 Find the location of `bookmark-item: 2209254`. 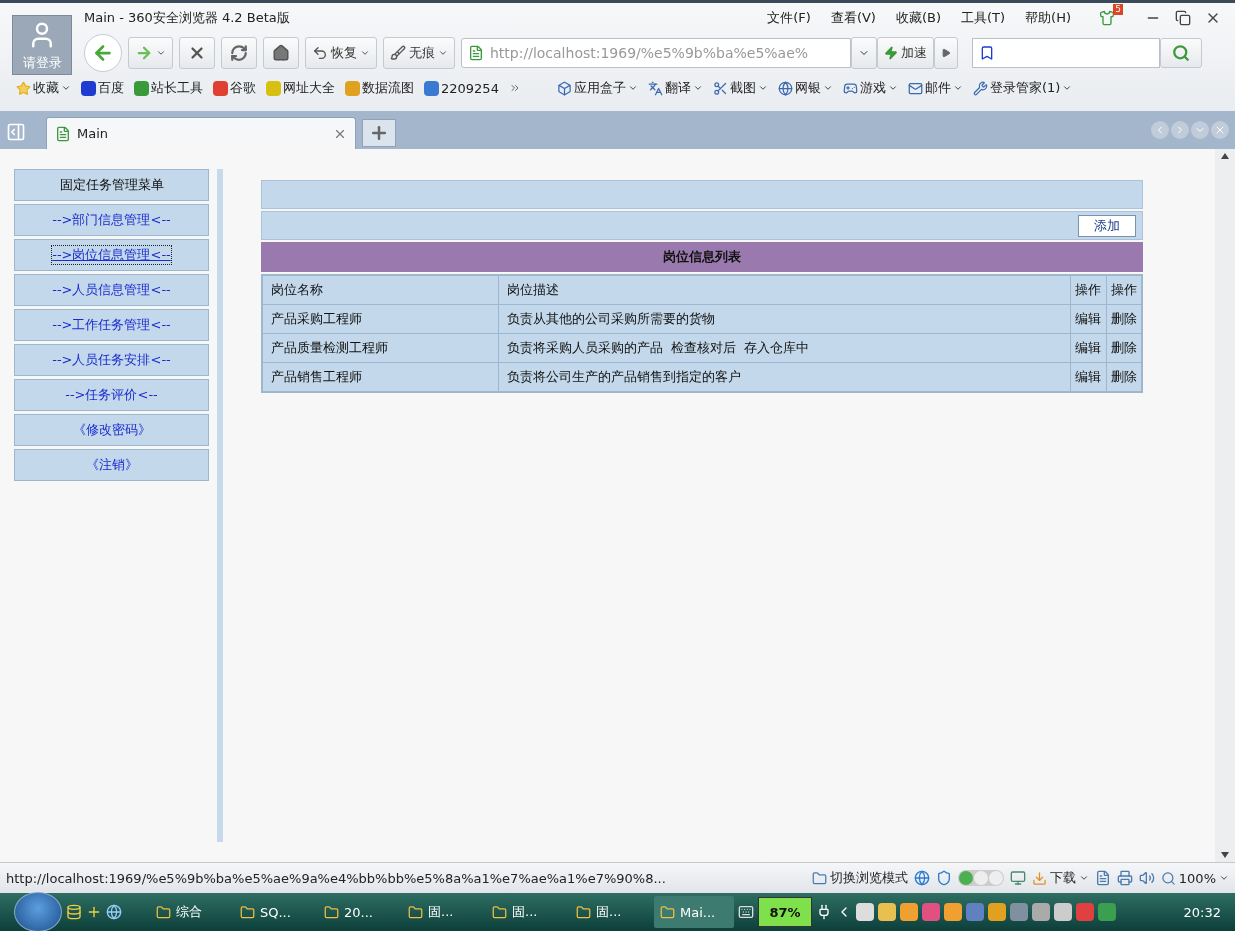

bookmark-item: 2209254 is located at coordinates (461, 88).